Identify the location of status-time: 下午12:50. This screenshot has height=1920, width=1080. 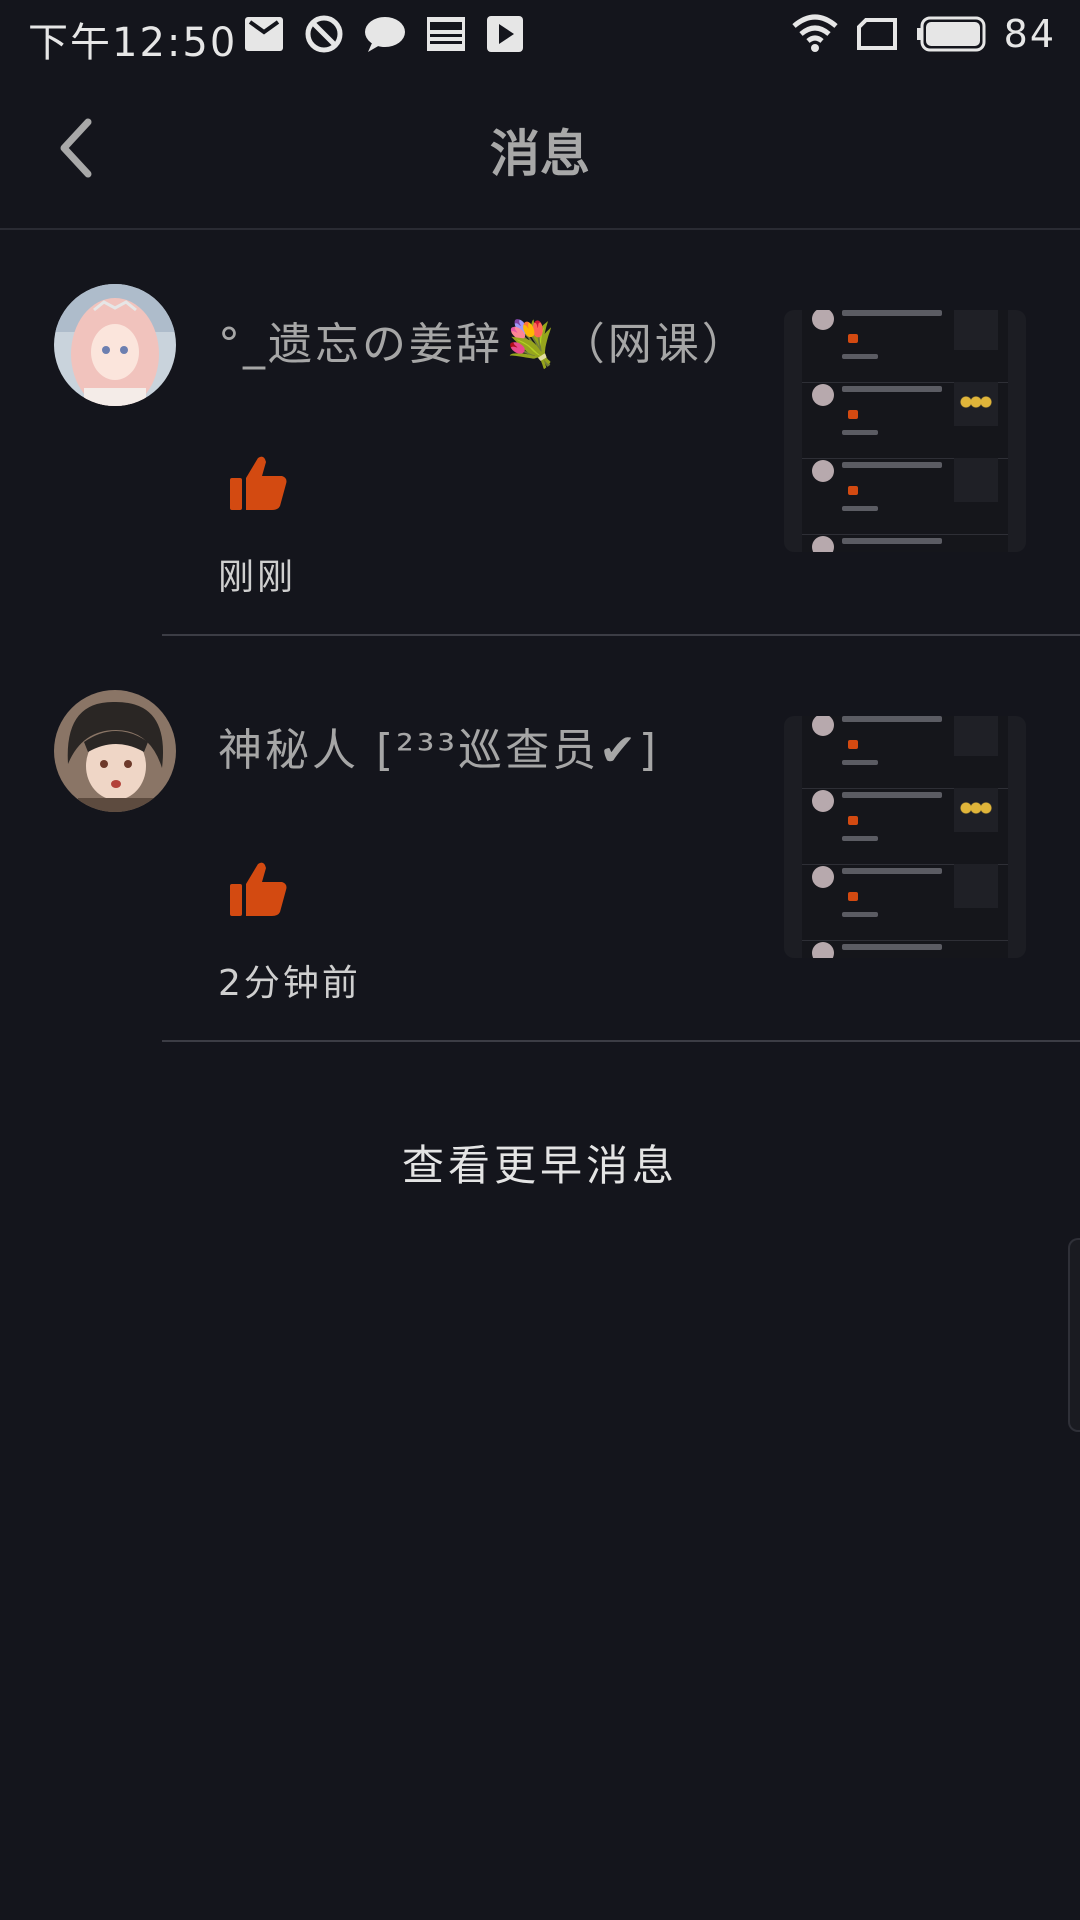
(133, 43).